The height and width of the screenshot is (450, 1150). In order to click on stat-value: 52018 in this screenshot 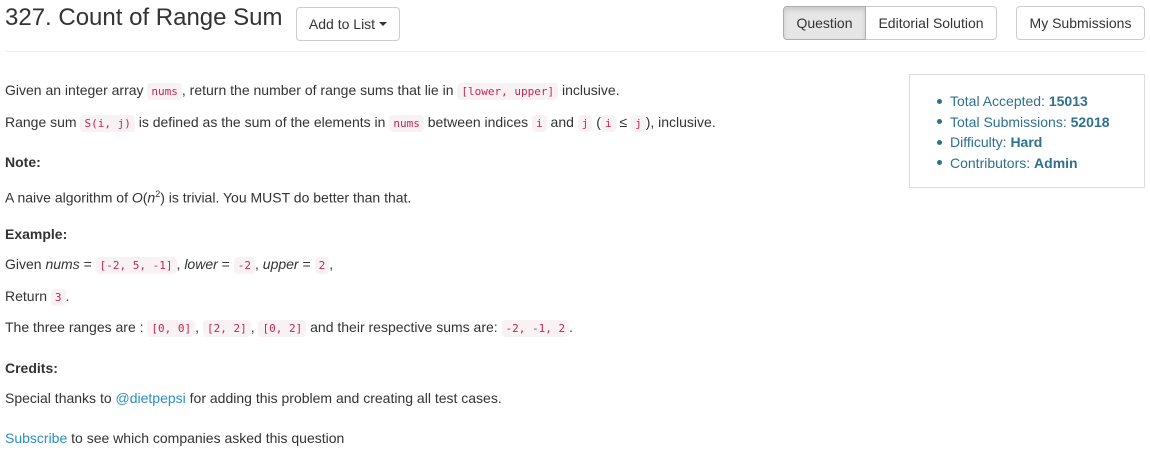, I will do `click(1090, 121)`.